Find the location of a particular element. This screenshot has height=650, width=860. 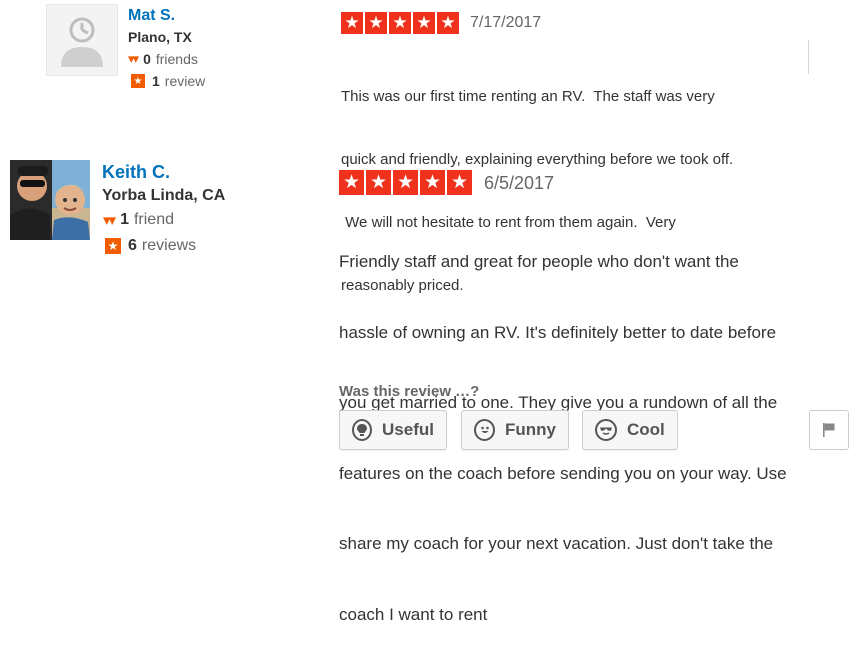

lightbulb-icon is located at coordinates (362, 430).